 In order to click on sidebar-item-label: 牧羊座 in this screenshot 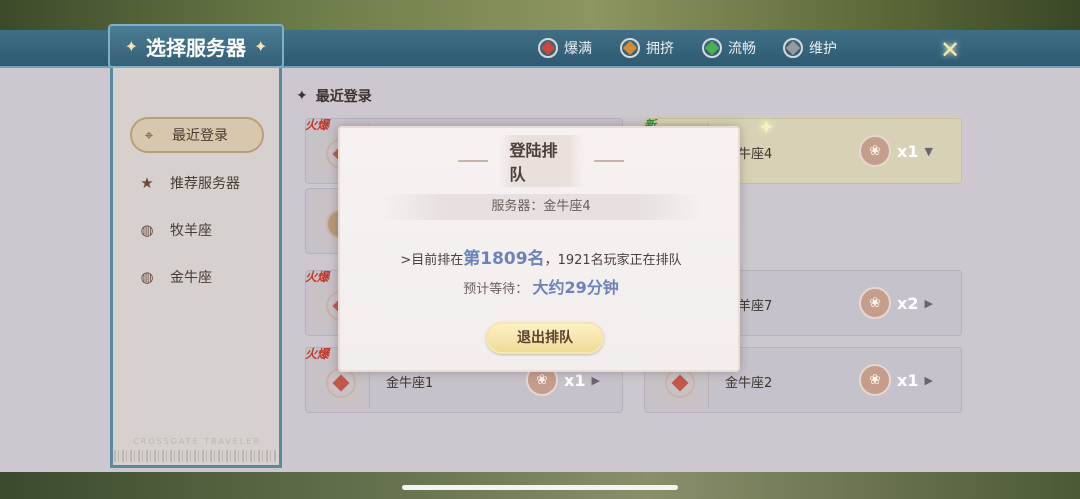, I will do `click(191, 231)`.